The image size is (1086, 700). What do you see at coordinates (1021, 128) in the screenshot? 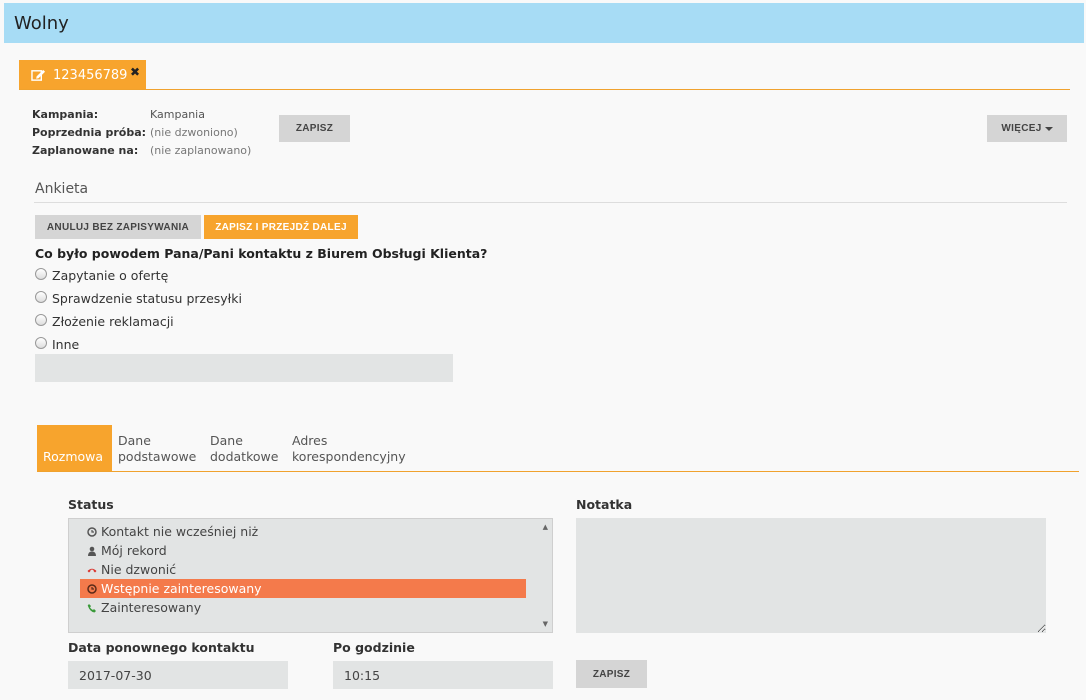
I see `more-button-label: WIĘCEJ` at bounding box center [1021, 128].